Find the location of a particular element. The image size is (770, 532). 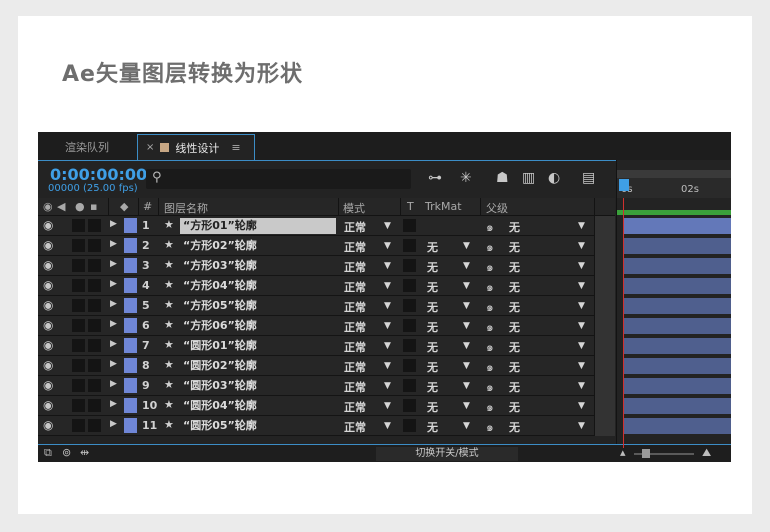

current-timecode: 0:00:00:00 is located at coordinates (98, 174).